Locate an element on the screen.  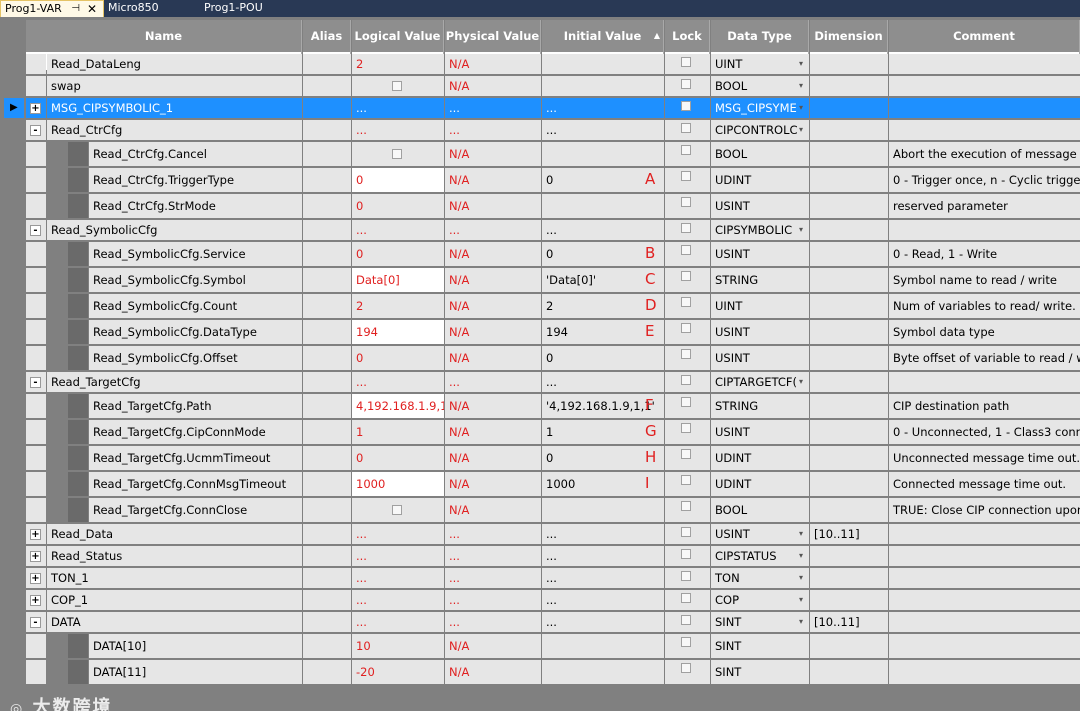
table-row: + COP_1......... COP ▾ is located at coordinates (540, 600).